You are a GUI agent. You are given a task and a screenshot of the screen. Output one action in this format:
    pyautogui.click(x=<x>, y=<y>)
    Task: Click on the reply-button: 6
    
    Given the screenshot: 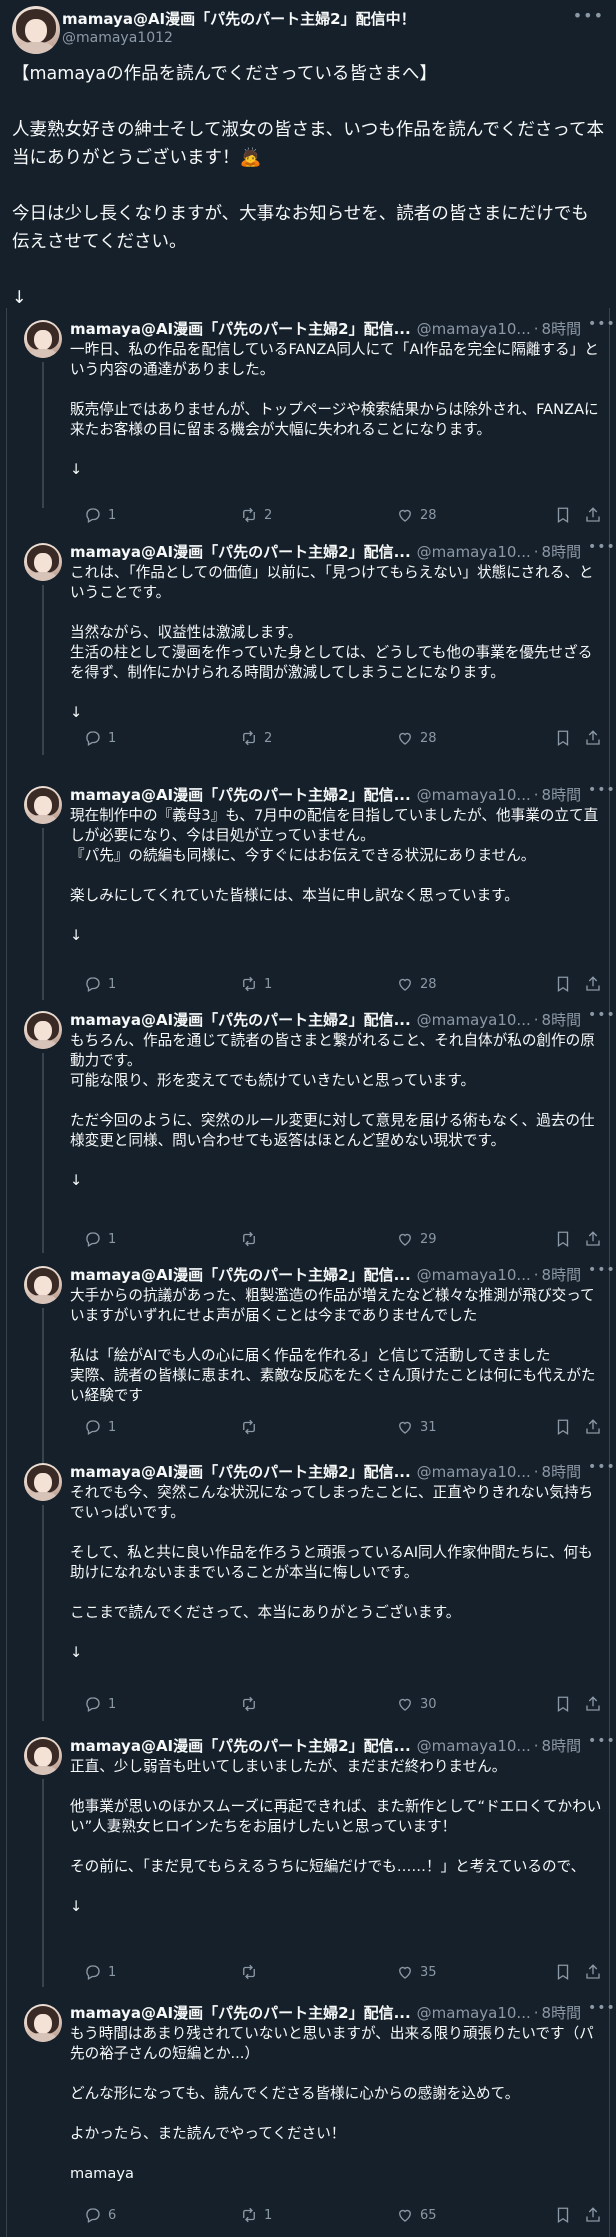 What is the action you would take?
    pyautogui.click(x=100, y=2215)
    